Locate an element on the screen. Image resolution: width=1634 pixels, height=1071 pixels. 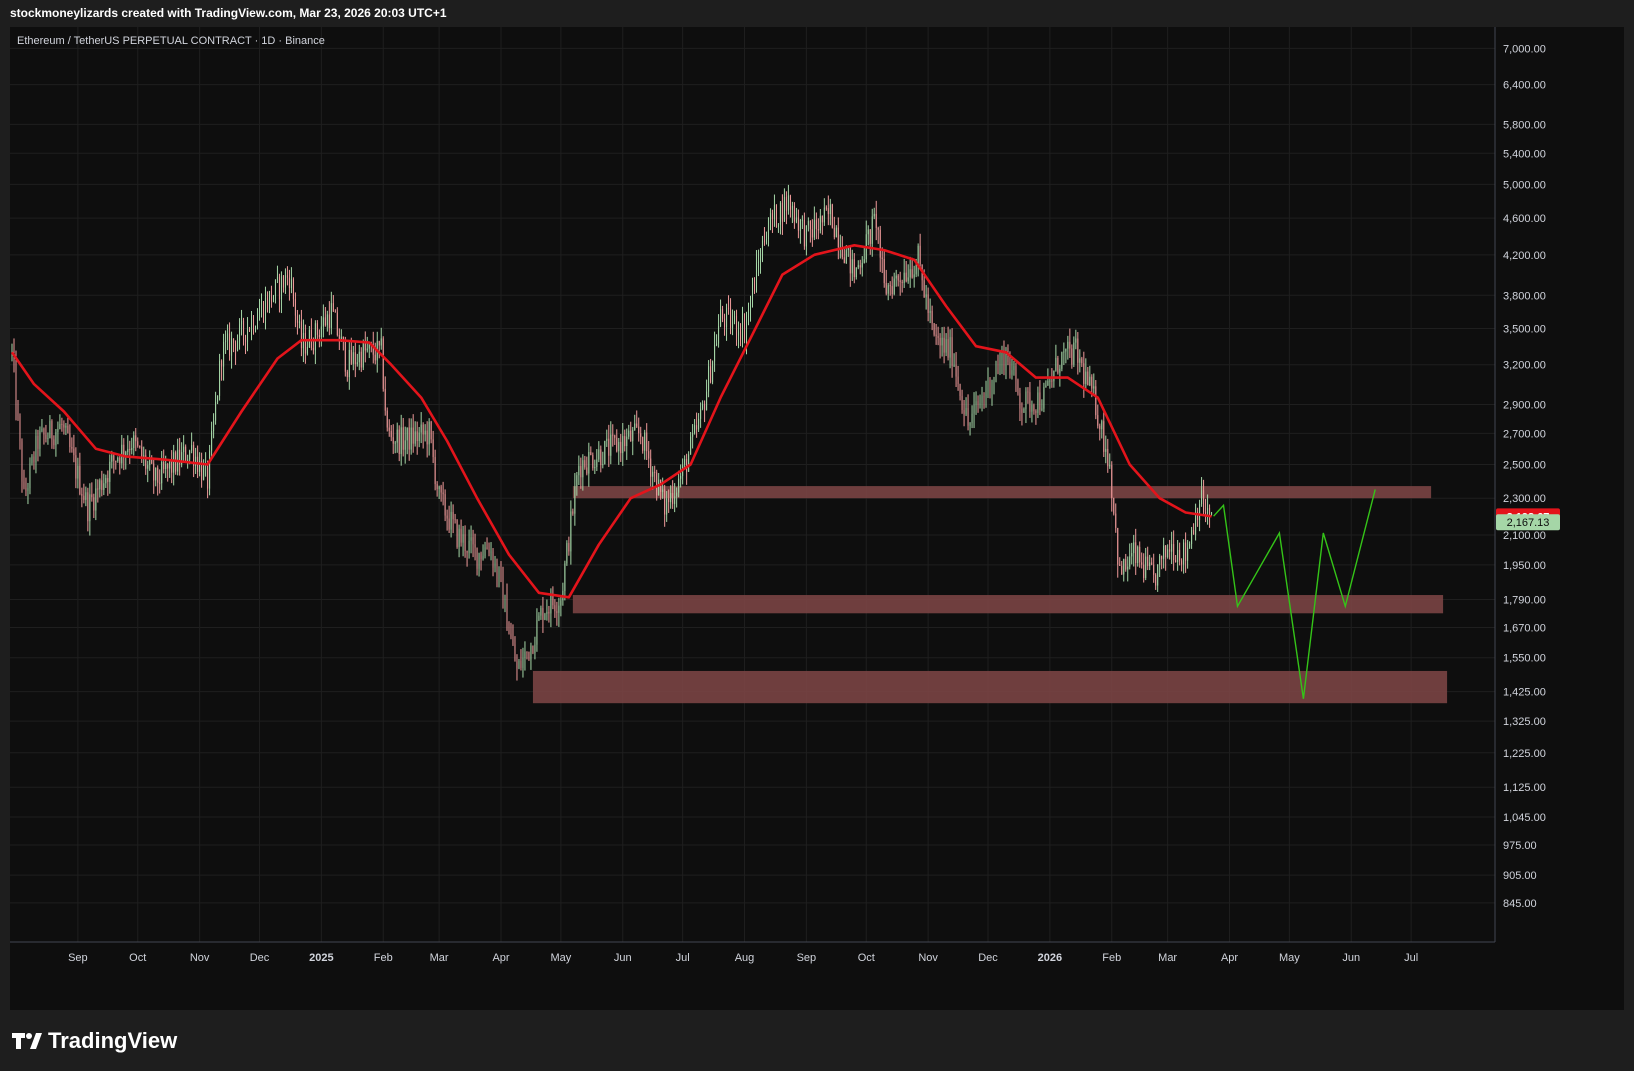
brand-name: TradingView is located at coordinates (113, 1040).